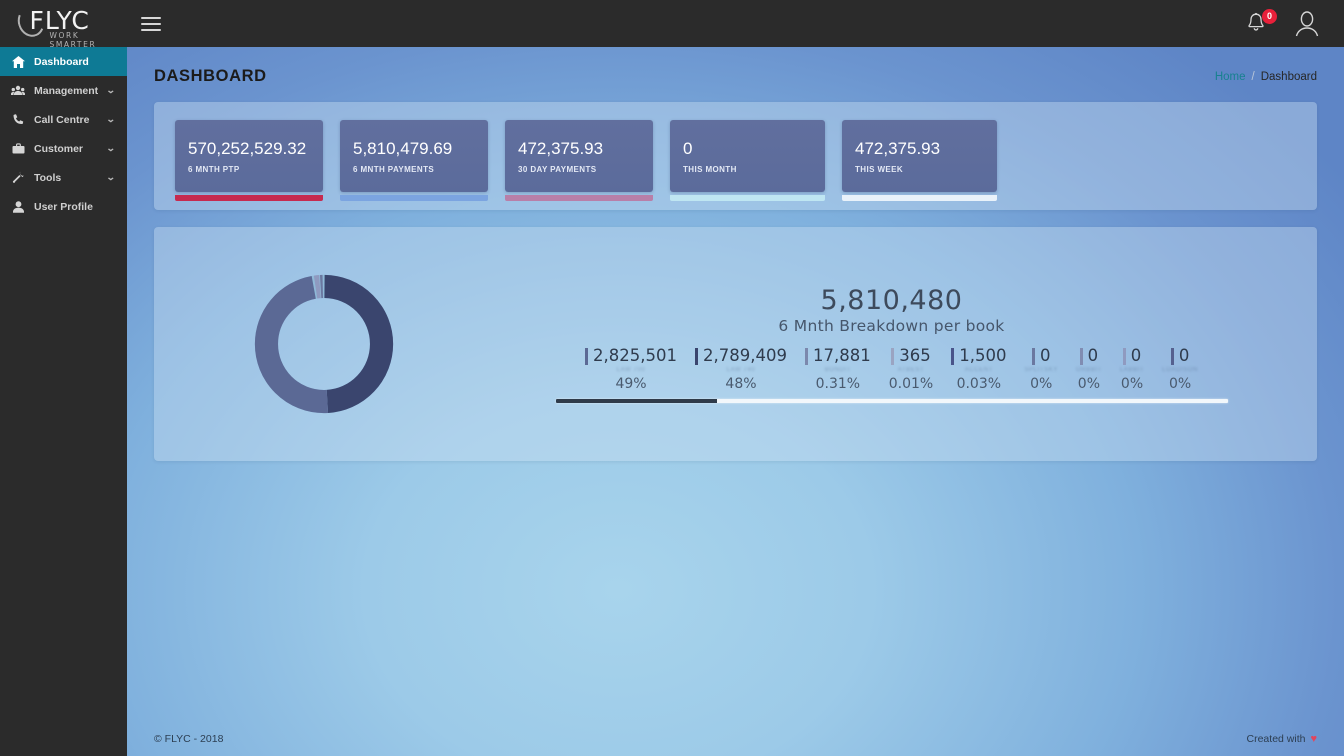  I want to click on top-bar-actions: 0, so click(1295, 23).